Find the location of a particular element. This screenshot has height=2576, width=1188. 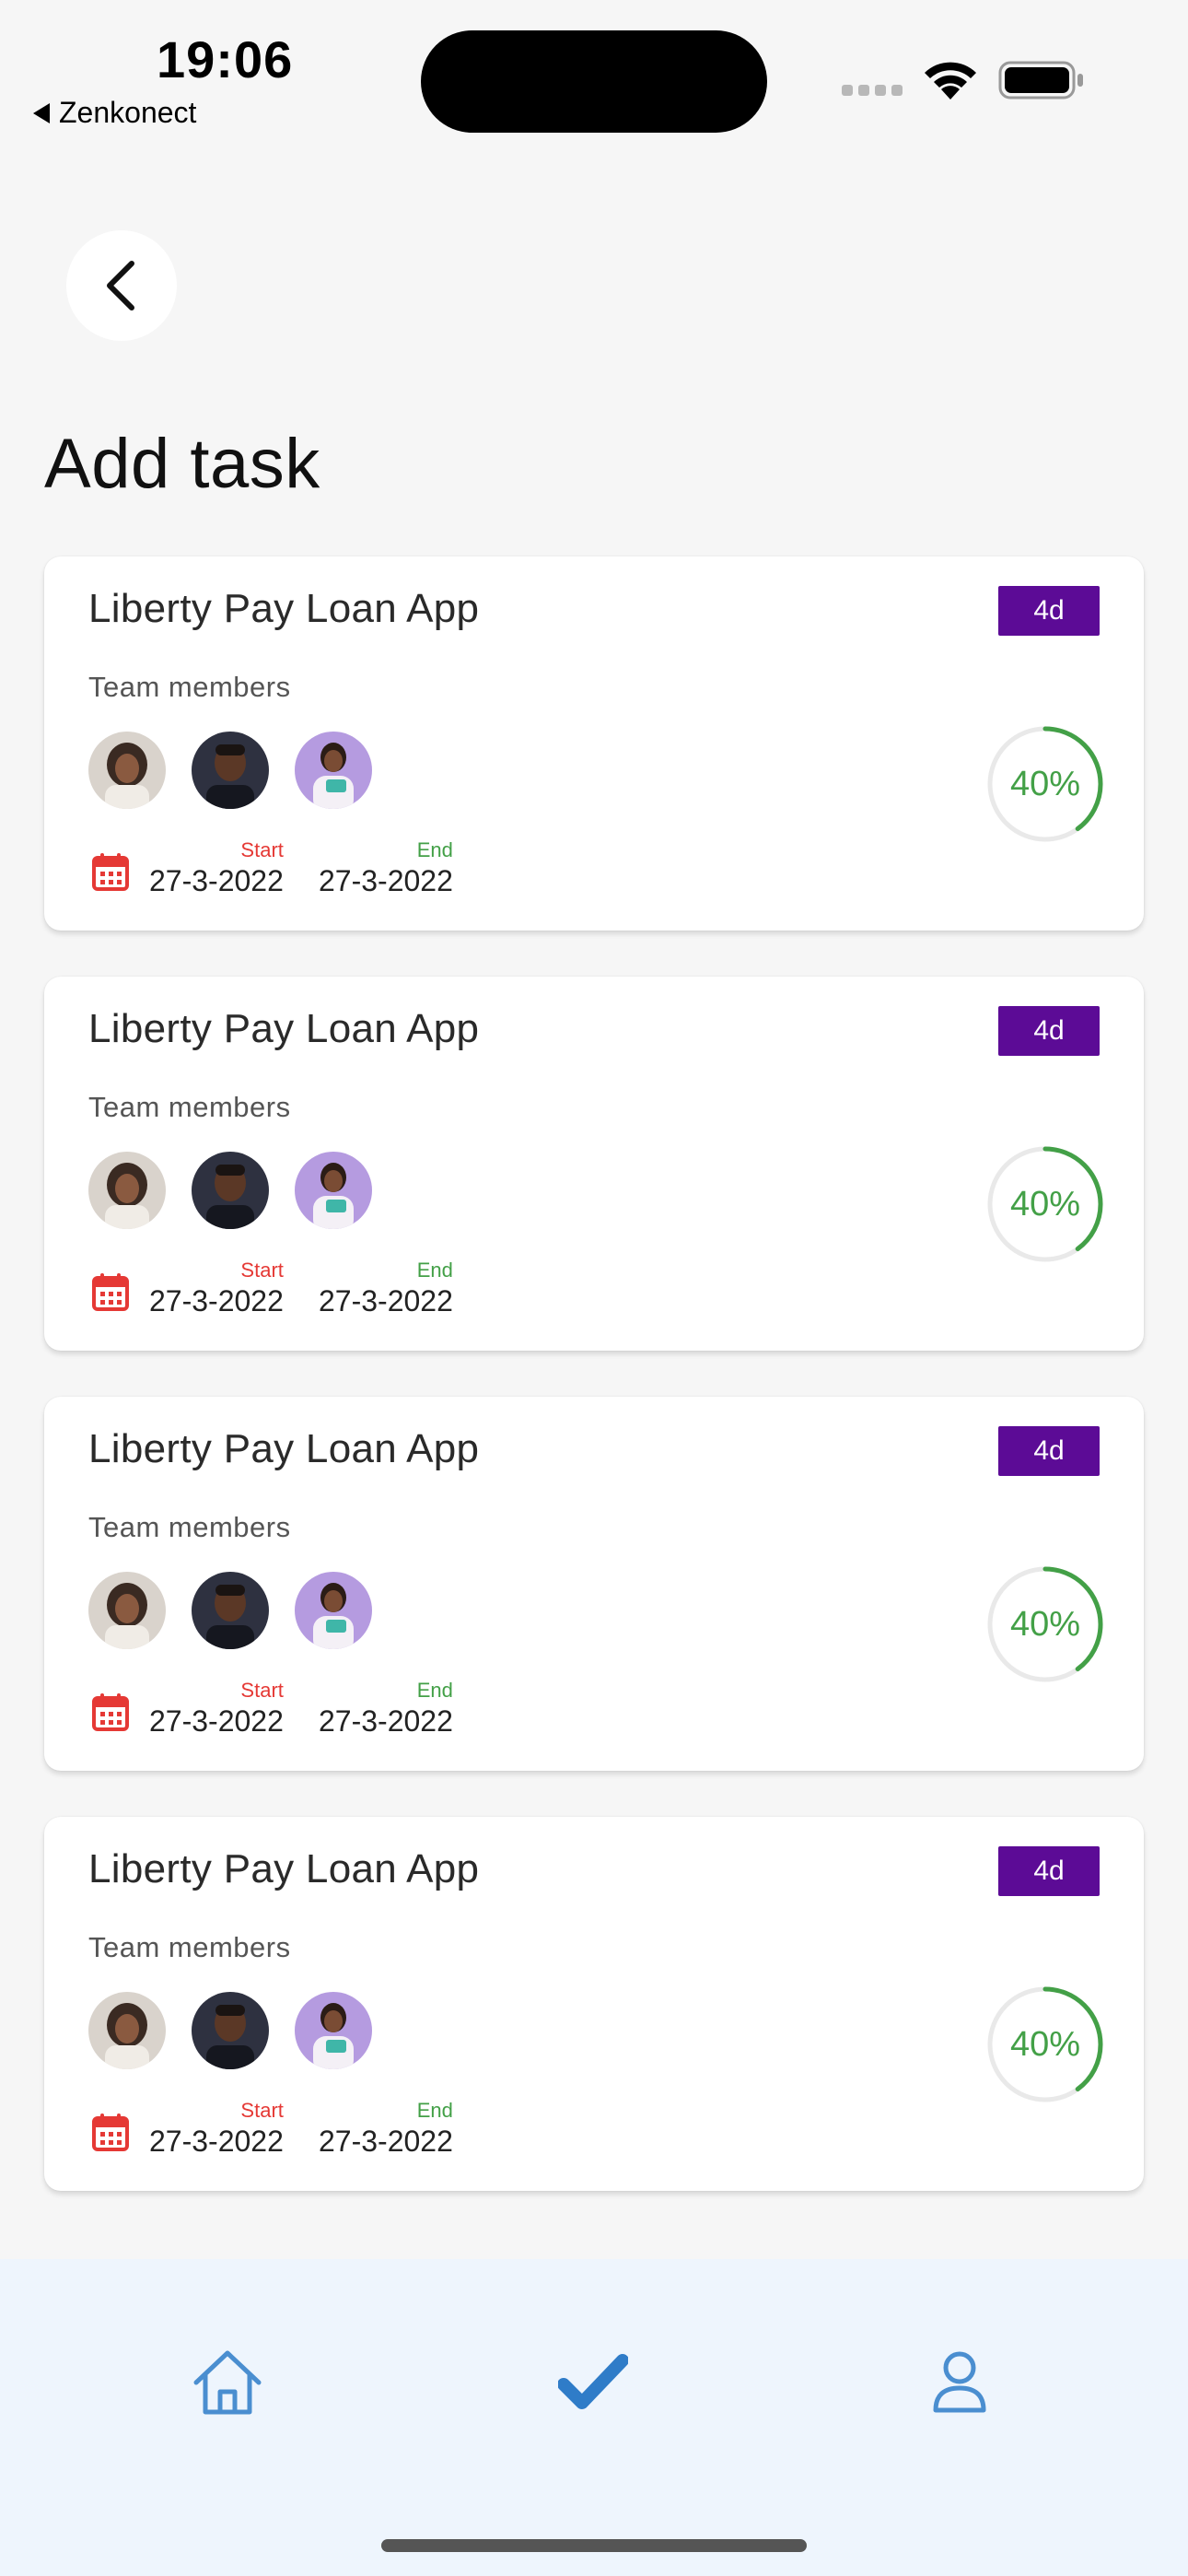

user-icon is located at coordinates (959, 2382).